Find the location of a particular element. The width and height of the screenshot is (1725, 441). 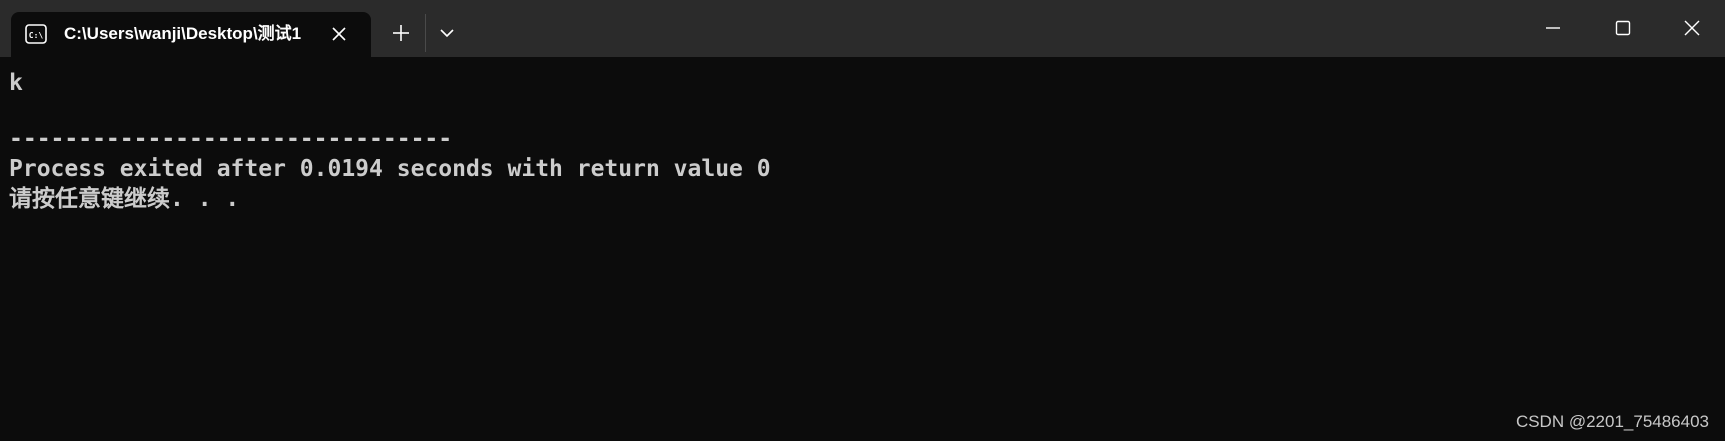

watermark: CSDN @2201_75486403 is located at coordinates (1612, 421).